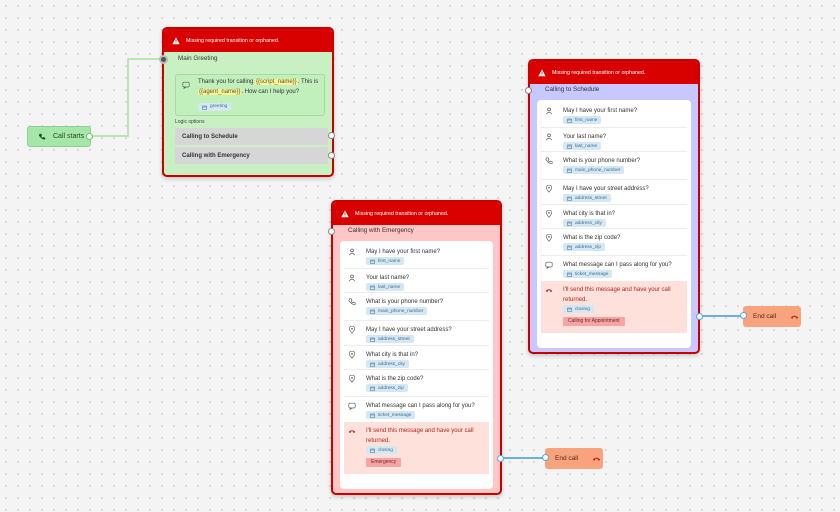  I want to click on call-starts-node: Call starts, so click(60, 136).